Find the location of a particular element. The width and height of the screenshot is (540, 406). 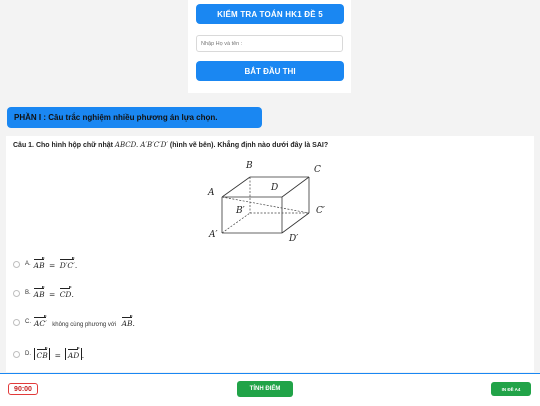

score-button: TÍNH ĐIỂM is located at coordinates (265, 389).